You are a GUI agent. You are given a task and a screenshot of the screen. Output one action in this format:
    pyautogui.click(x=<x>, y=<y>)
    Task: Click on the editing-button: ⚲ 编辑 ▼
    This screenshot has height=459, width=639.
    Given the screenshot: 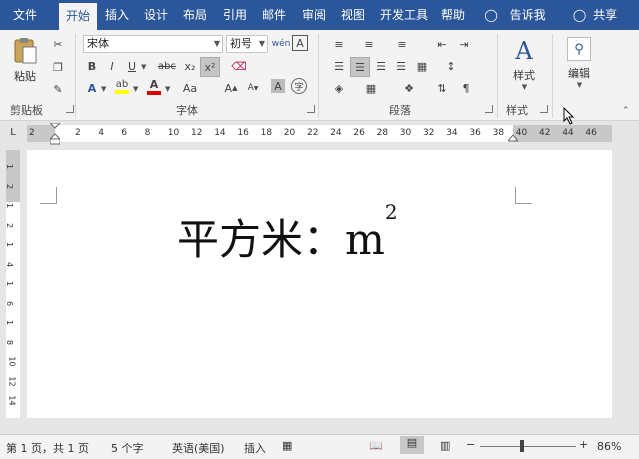 What is the action you would take?
    pyautogui.click(x=579, y=63)
    